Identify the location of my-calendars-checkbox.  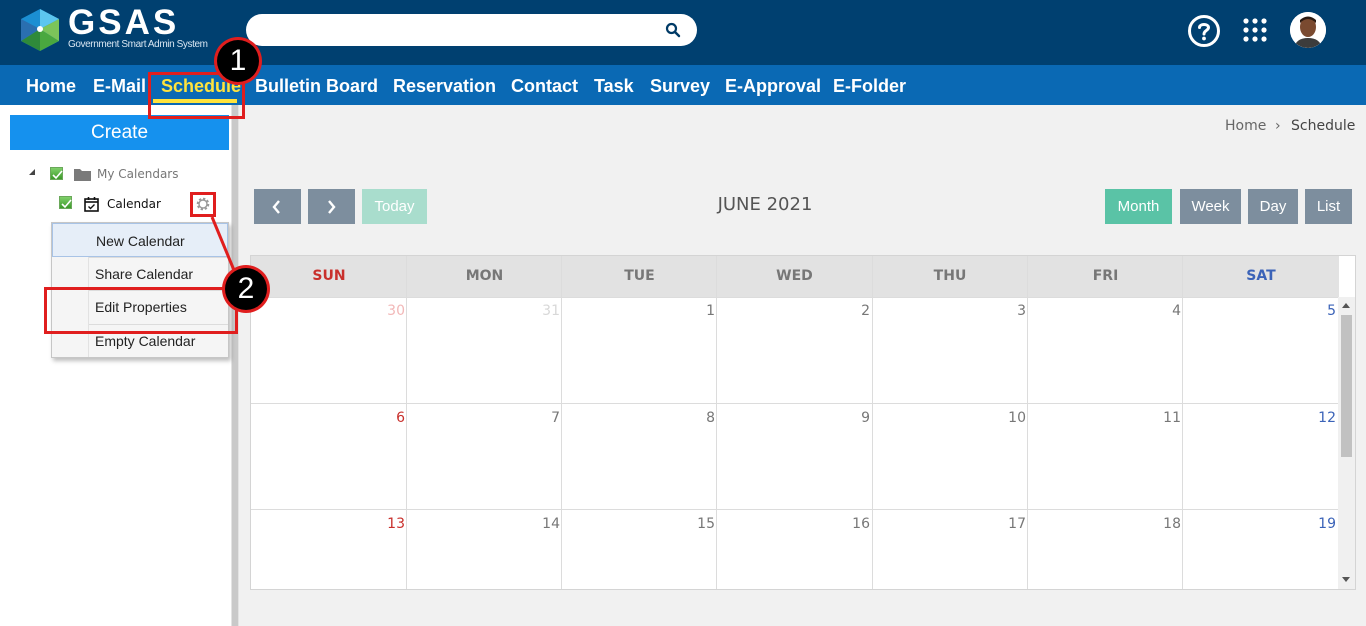
(56, 173).